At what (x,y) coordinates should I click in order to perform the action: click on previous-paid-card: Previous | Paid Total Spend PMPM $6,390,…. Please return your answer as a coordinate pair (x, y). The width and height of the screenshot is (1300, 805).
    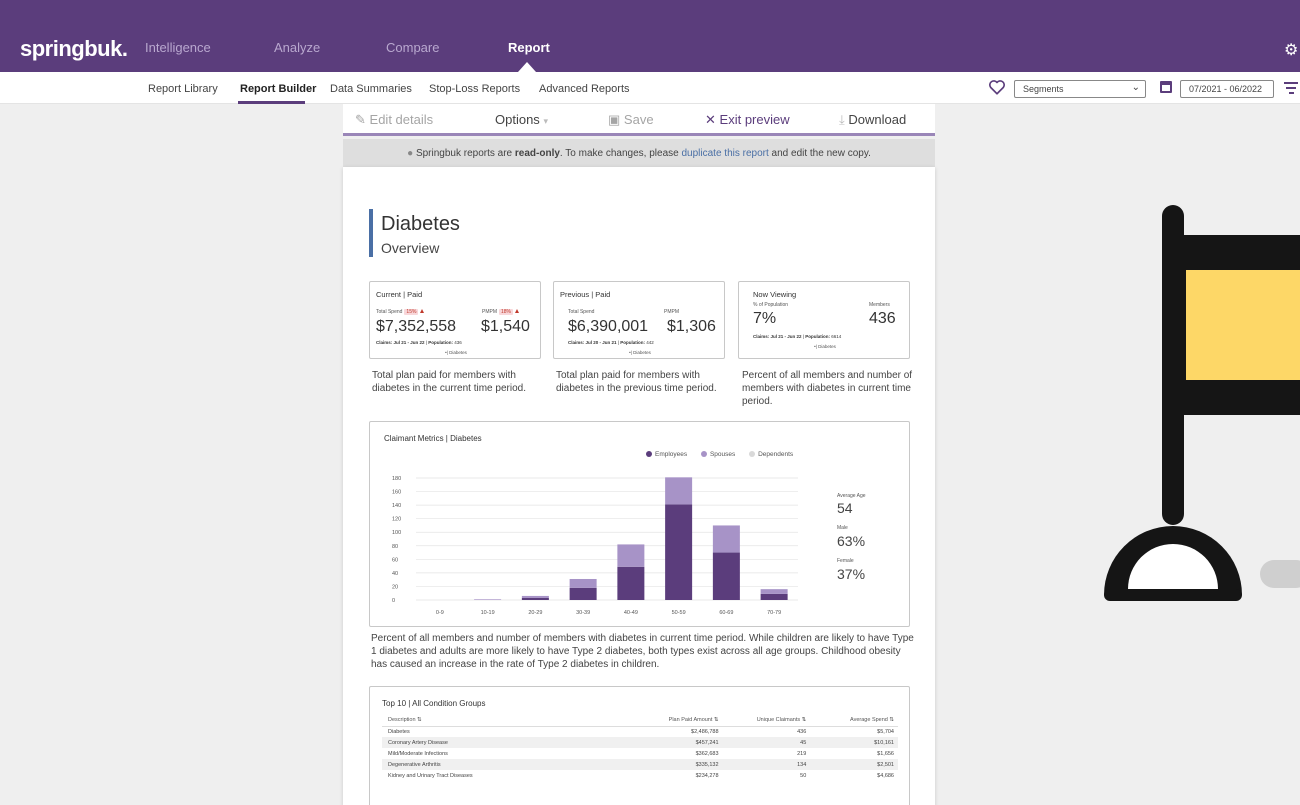
    Looking at the image, I should click on (639, 320).